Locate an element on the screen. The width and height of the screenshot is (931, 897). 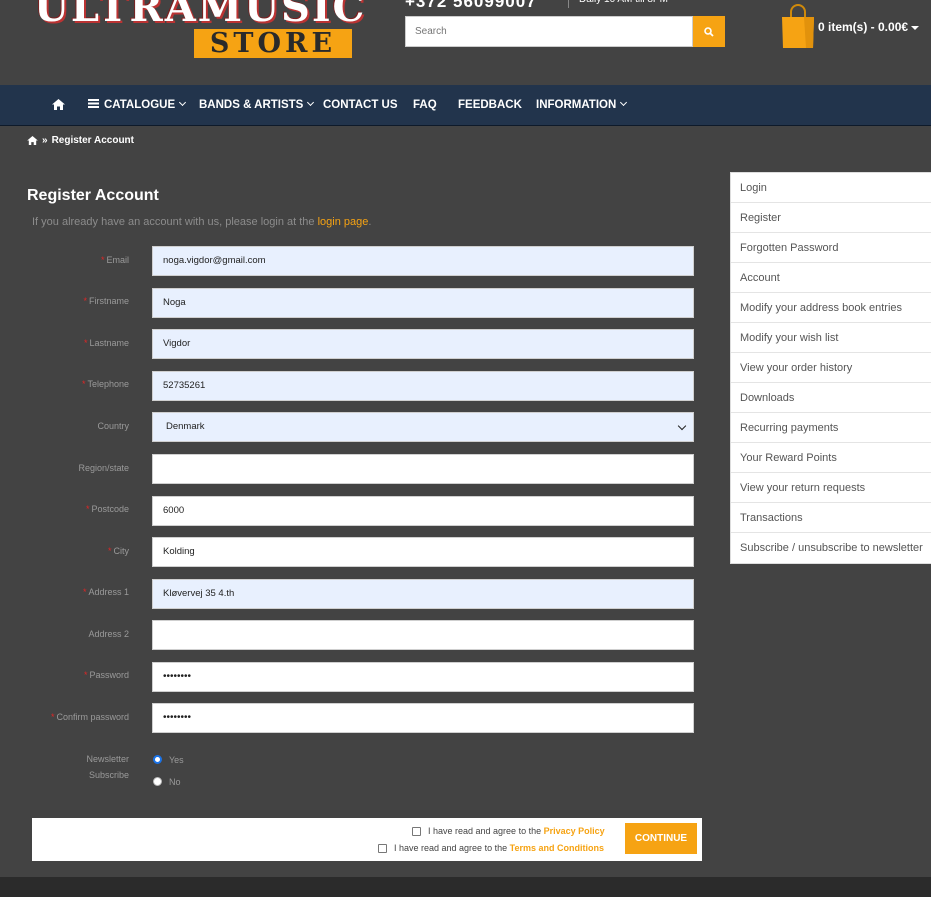
sidebar-item-return-requests: View your return requests is located at coordinates (831, 488).